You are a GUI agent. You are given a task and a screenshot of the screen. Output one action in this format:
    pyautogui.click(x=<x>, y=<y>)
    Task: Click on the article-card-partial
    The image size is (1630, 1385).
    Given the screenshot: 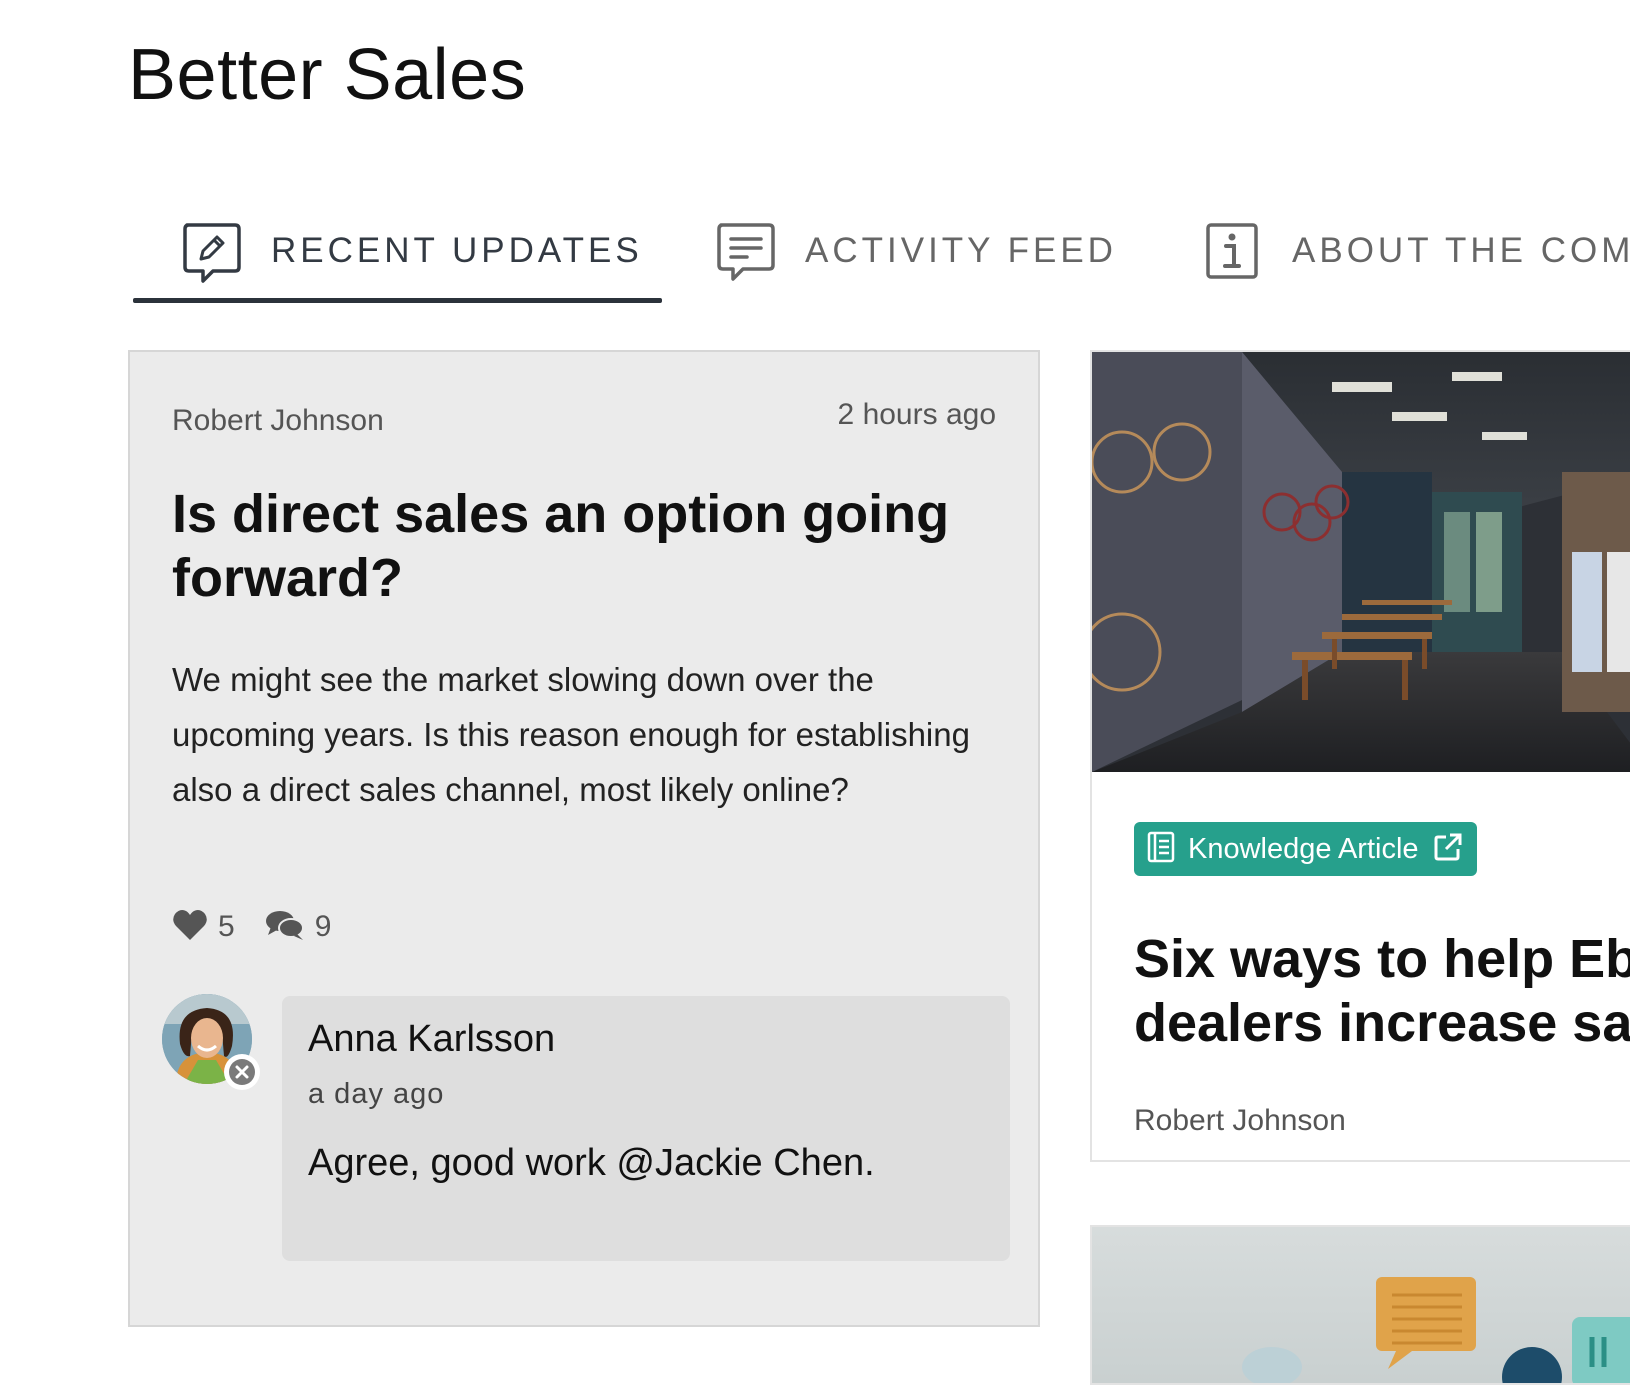 What is the action you would take?
    pyautogui.click(x=1360, y=1305)
    